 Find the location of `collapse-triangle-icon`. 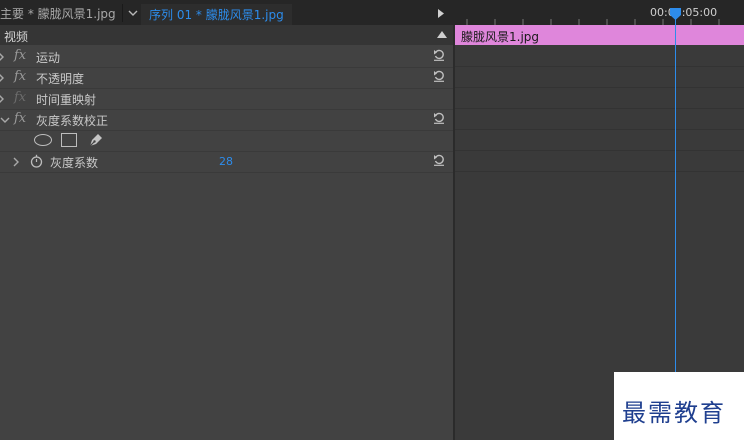

collapse-triangle-icon is located at coordinates (442, 34).